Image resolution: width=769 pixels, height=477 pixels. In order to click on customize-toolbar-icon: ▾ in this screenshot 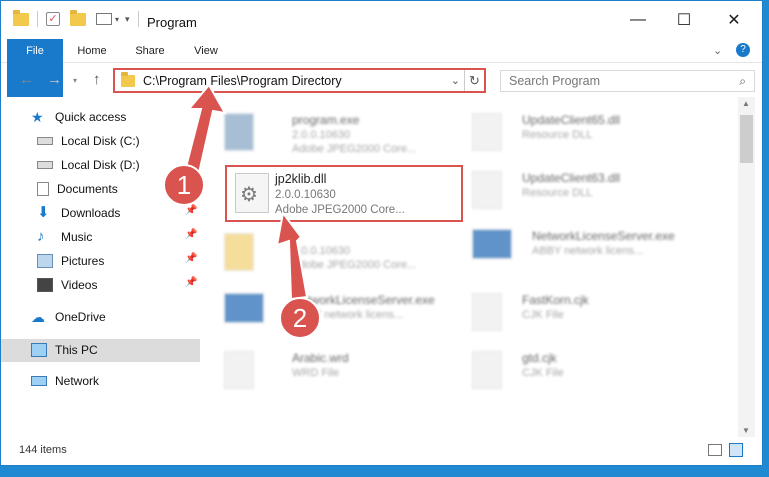, I will do `click(127, 19)`.